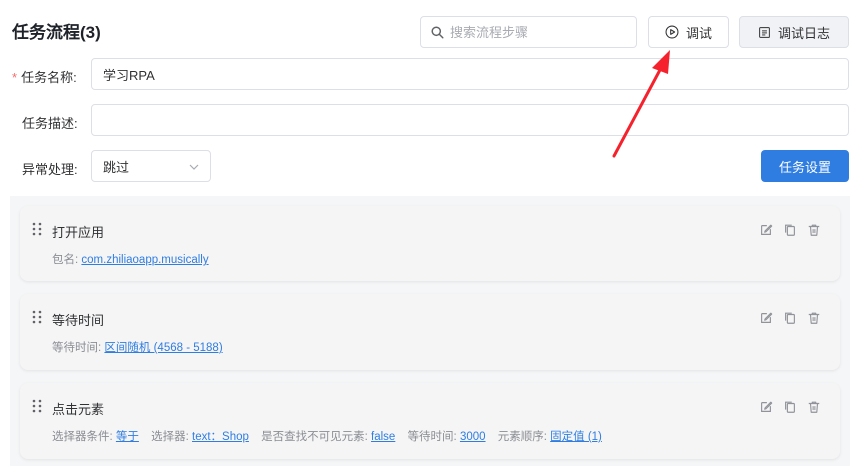  What do you see at coordinates (78, 232) in the screenshot?
I see `step-title: 打开应用` at bounding box center [78, 232].